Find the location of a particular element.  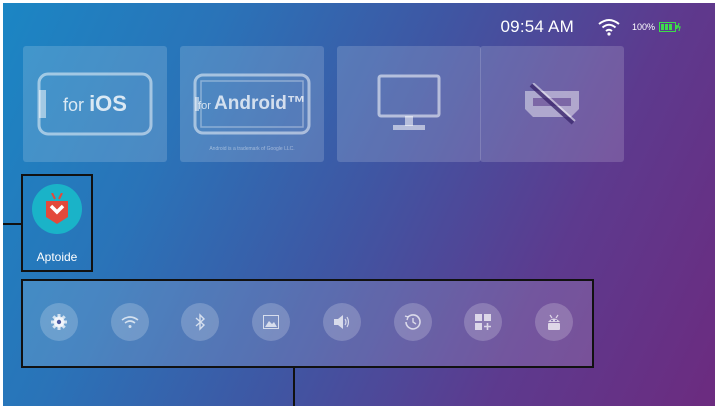

tile-android-prefix: for is located at coordinates (204, 106).